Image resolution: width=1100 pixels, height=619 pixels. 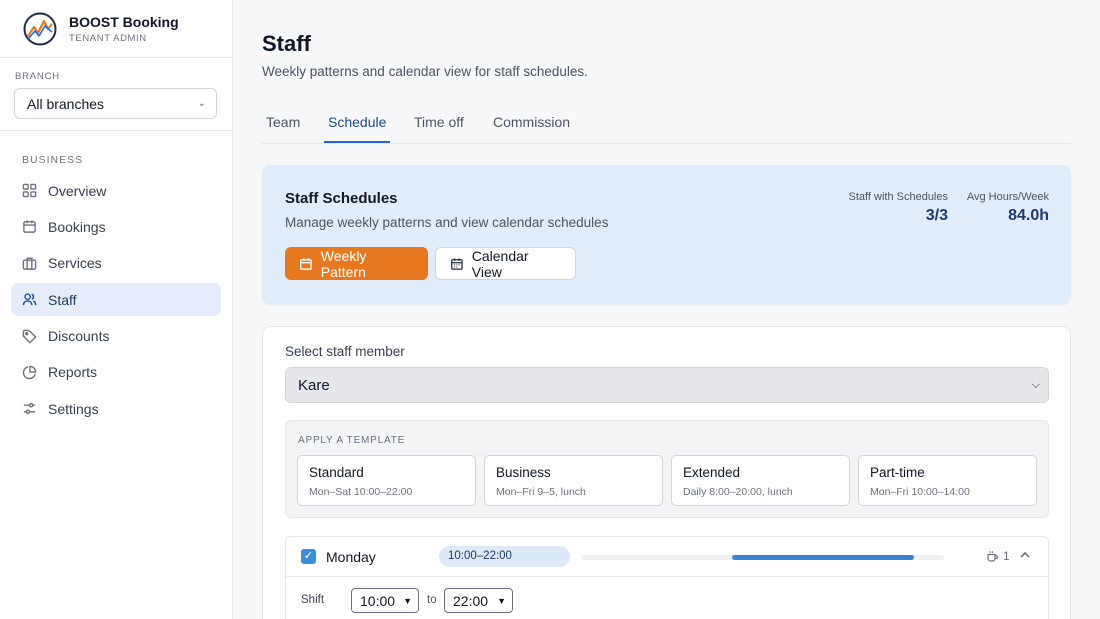 I want to click on day-enabled-checkbox: ✓, so click(x=308, y=556).